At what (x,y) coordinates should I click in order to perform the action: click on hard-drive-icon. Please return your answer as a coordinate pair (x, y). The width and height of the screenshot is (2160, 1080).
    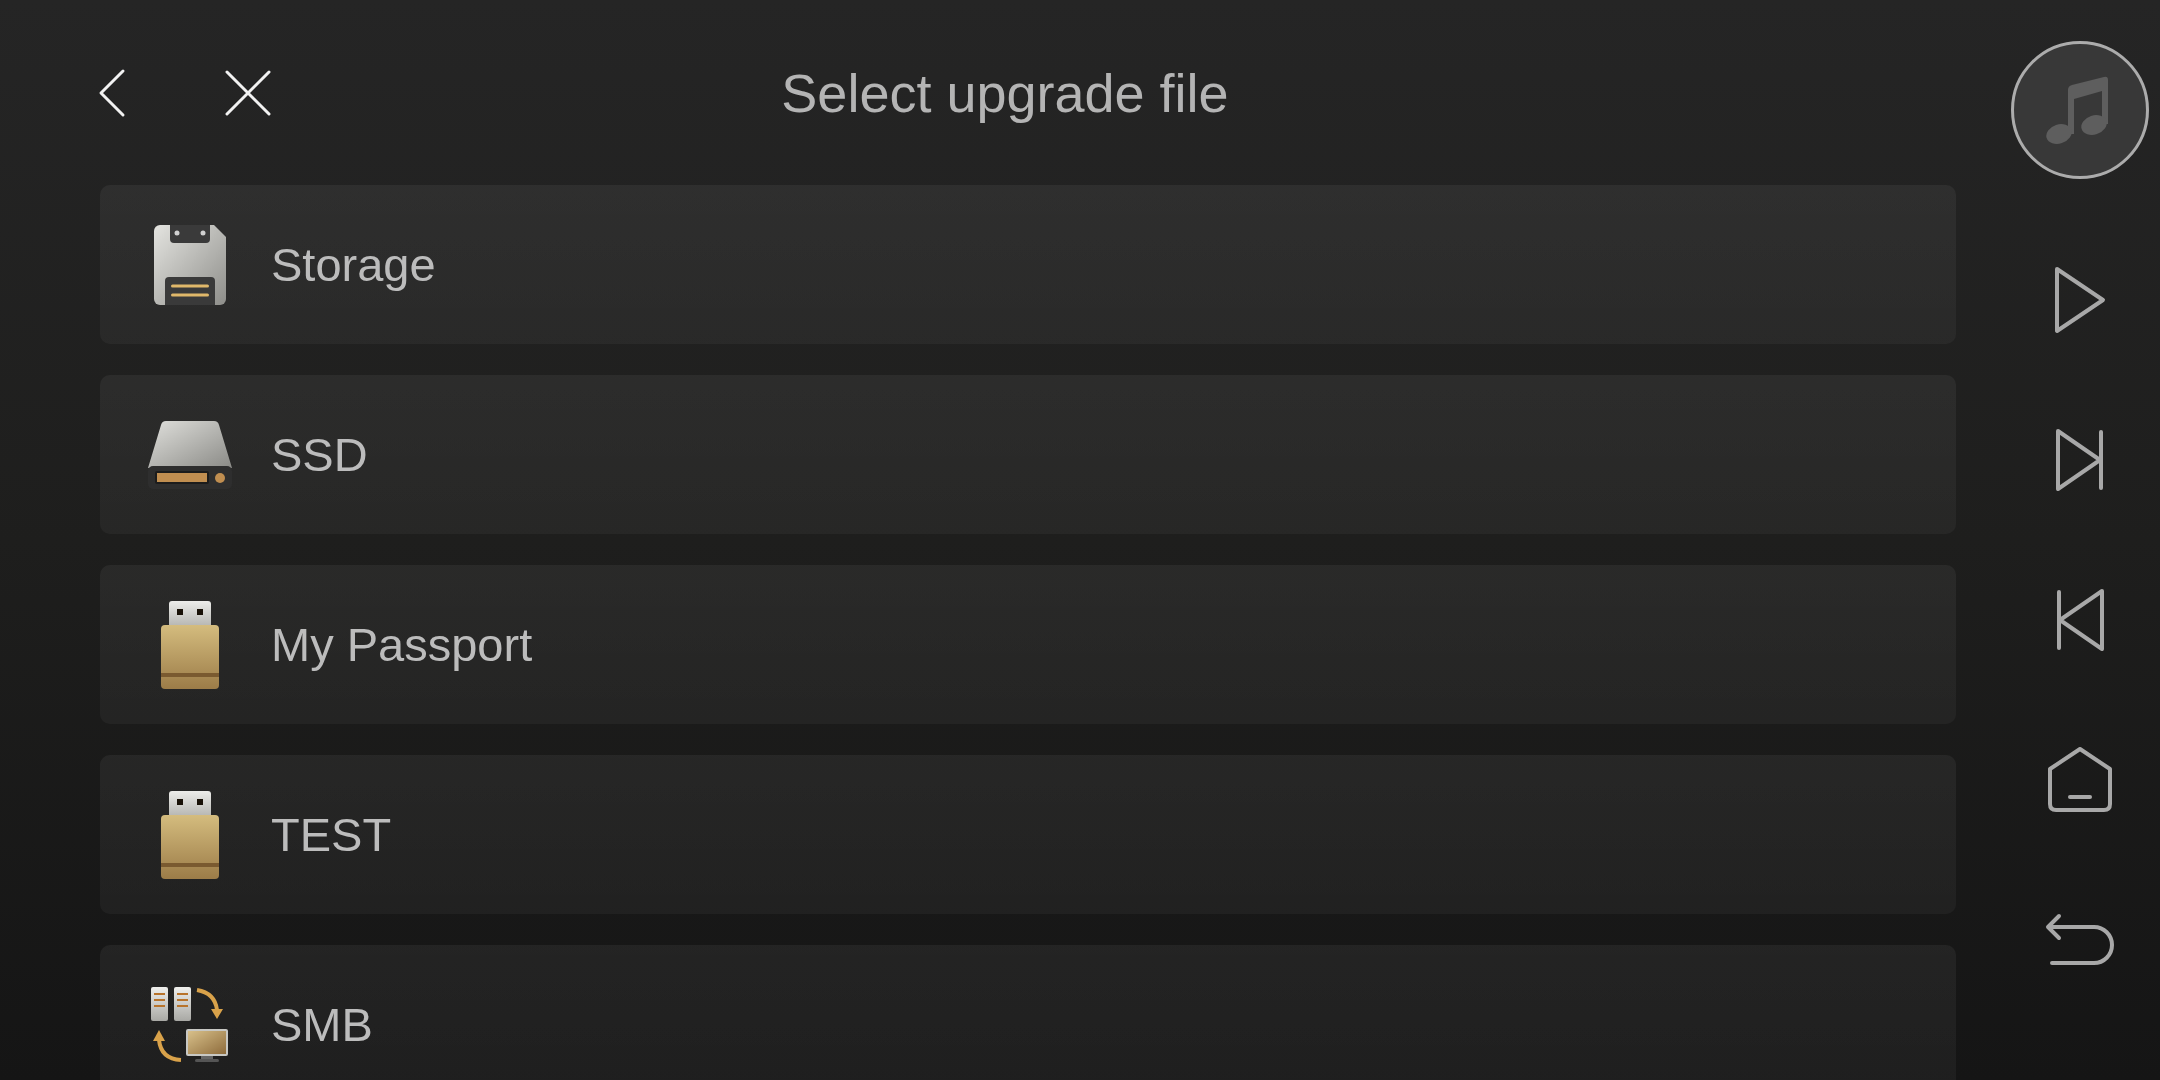
    Looking at the image, I should click on (190, 454).